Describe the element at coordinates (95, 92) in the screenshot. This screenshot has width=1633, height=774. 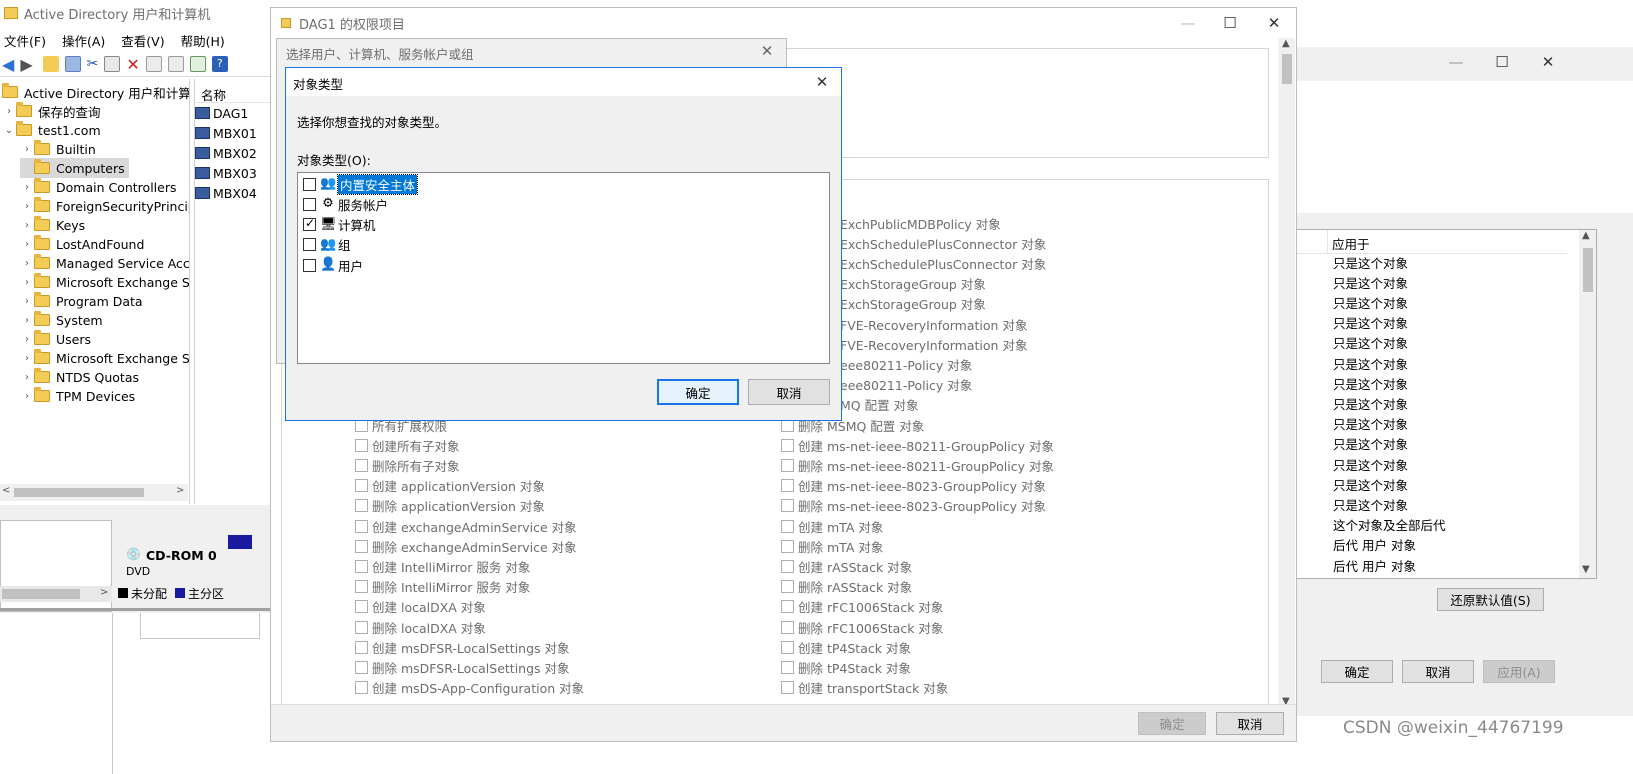
I see `tree-root: Active Directory 用户和计算机` at that location.